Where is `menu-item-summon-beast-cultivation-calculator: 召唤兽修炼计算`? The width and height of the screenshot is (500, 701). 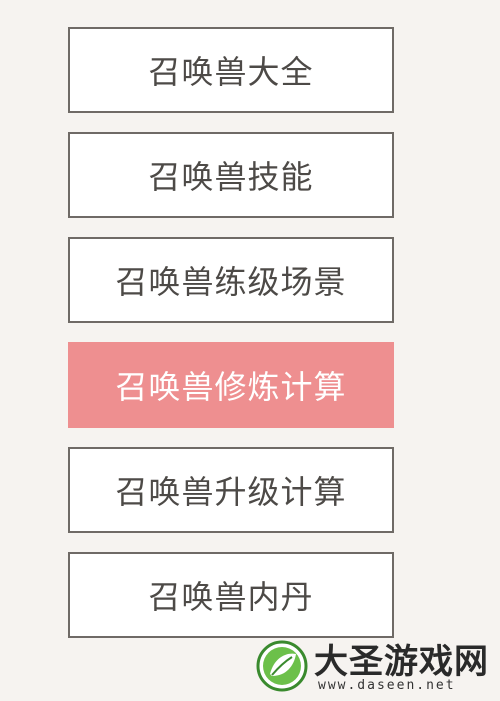 menu-item-summon-beast-cultivation-calculator: 召唤兽修炼计算 is located at coordinates (231, 385).